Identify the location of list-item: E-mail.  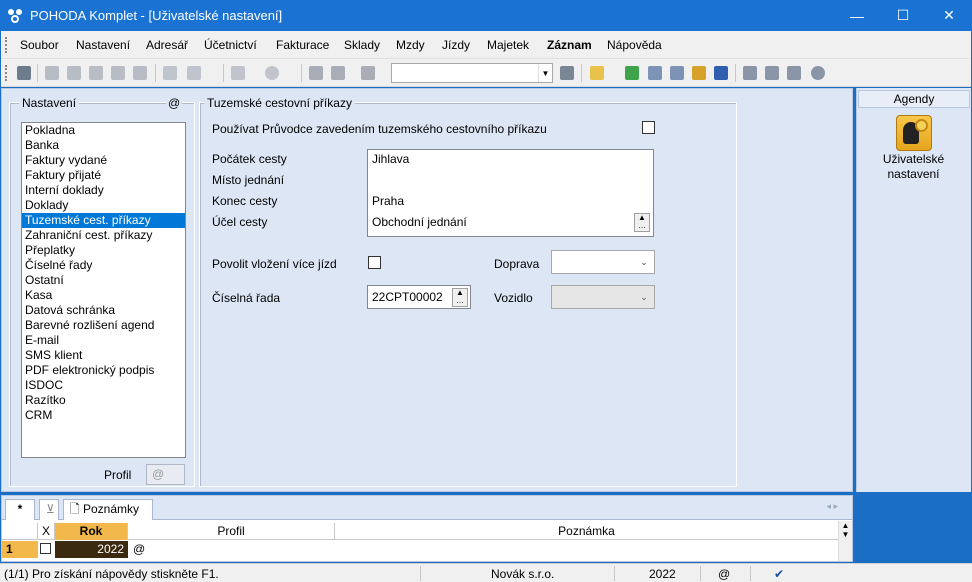
(103, 340).